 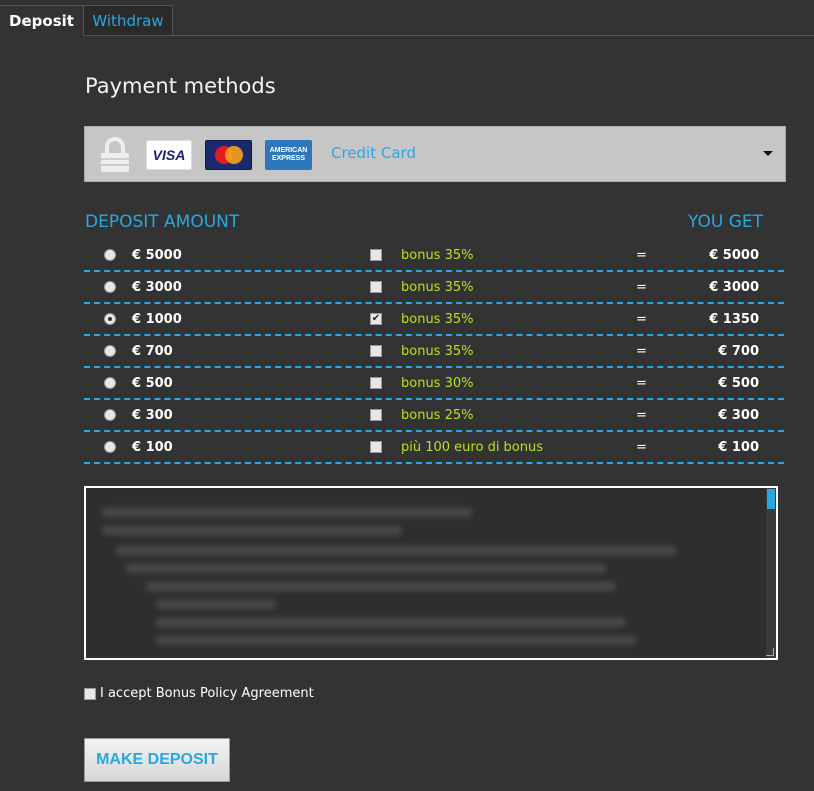 I want to click on you-get-value: € 3000, so click(x=734, y=287).